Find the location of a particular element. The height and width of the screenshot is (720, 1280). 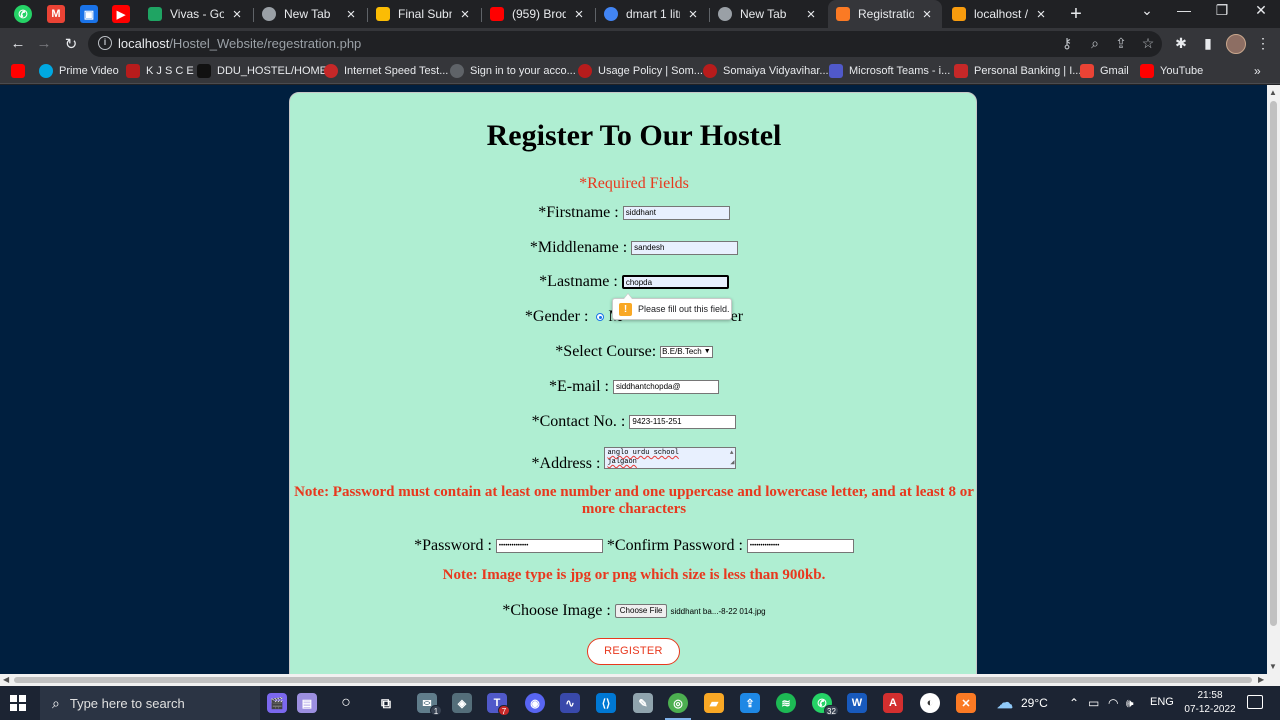

tab-new-tab-2: New Tab × is located at coordinates (768, 14).